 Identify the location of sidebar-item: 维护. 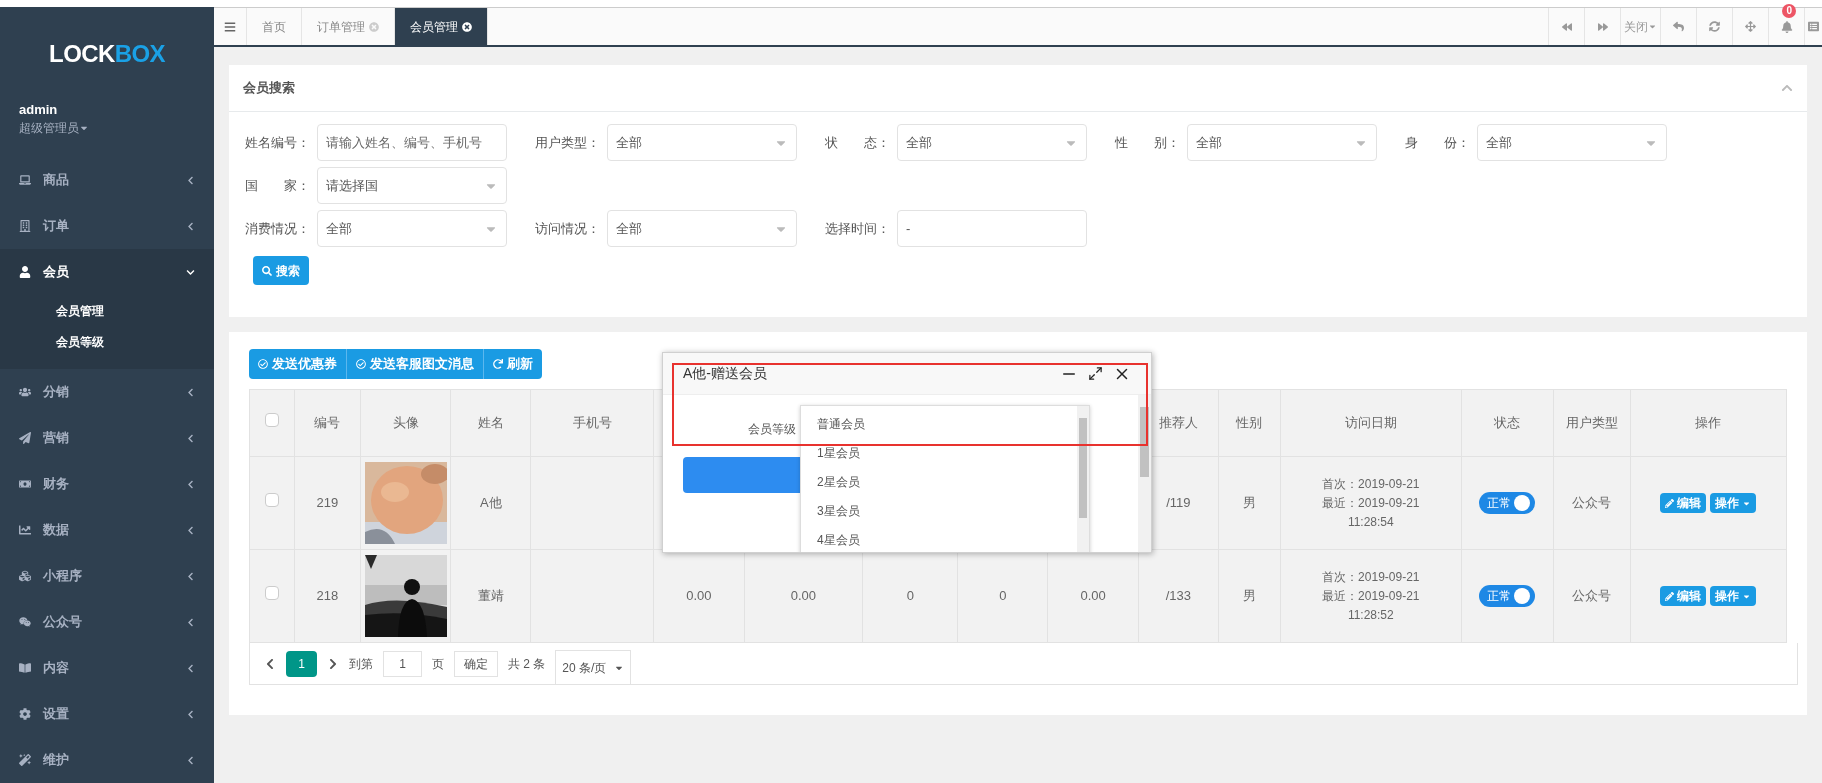
(107, 760).